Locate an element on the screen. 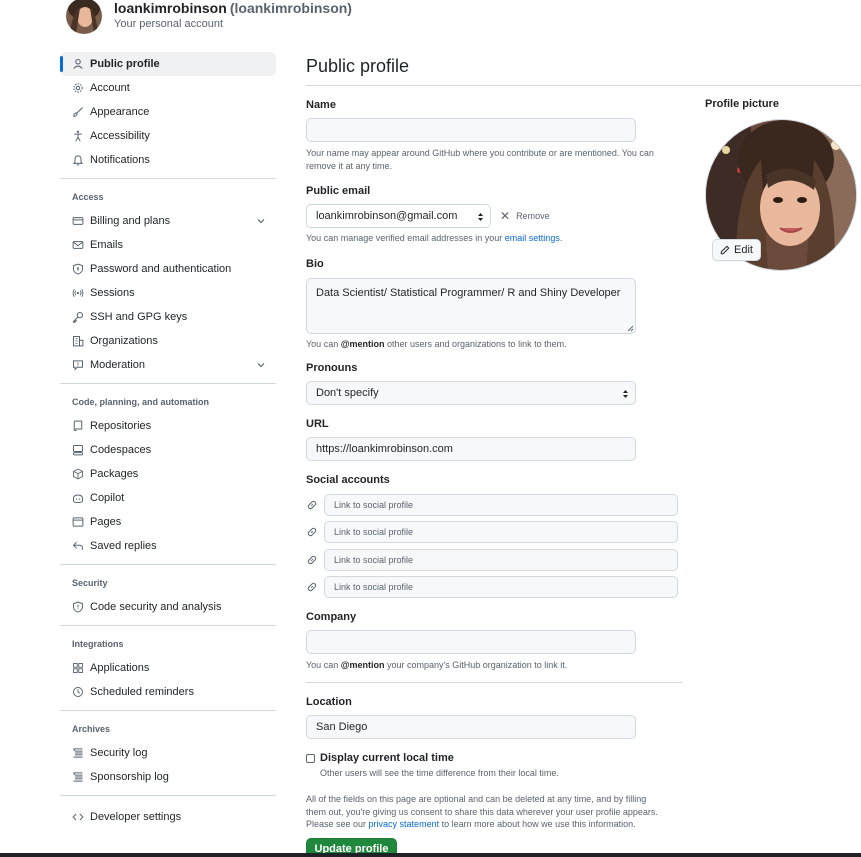 This screenshot has height=857, width=861. sidebar-item-public-profile: Public profile is located at coordinates (168, 64).